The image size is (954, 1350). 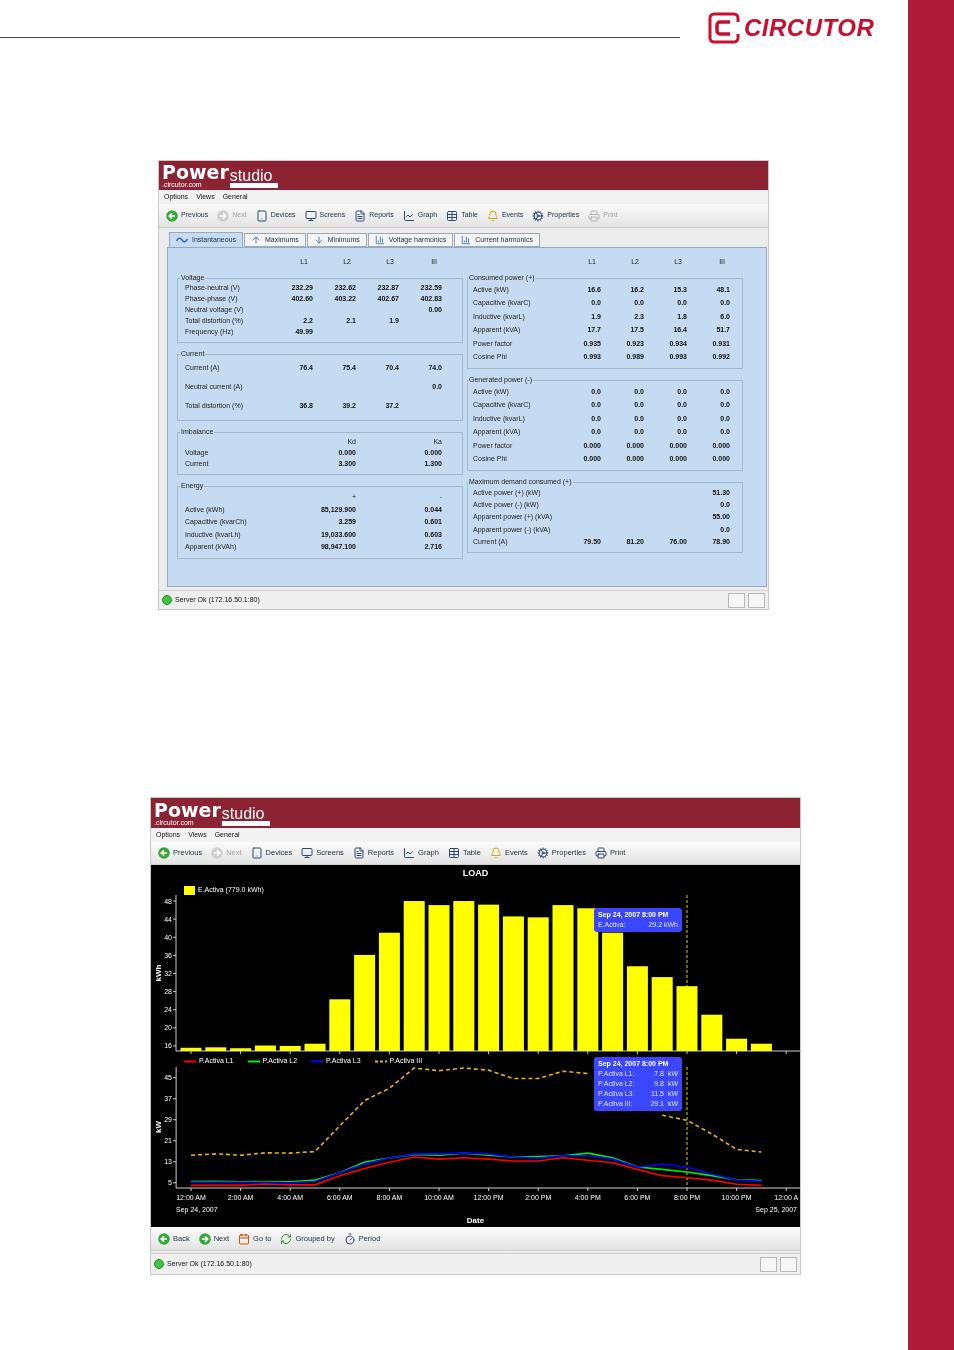 I want to click on logo-text: CIRCUTOR, so click(x=809, y=28).